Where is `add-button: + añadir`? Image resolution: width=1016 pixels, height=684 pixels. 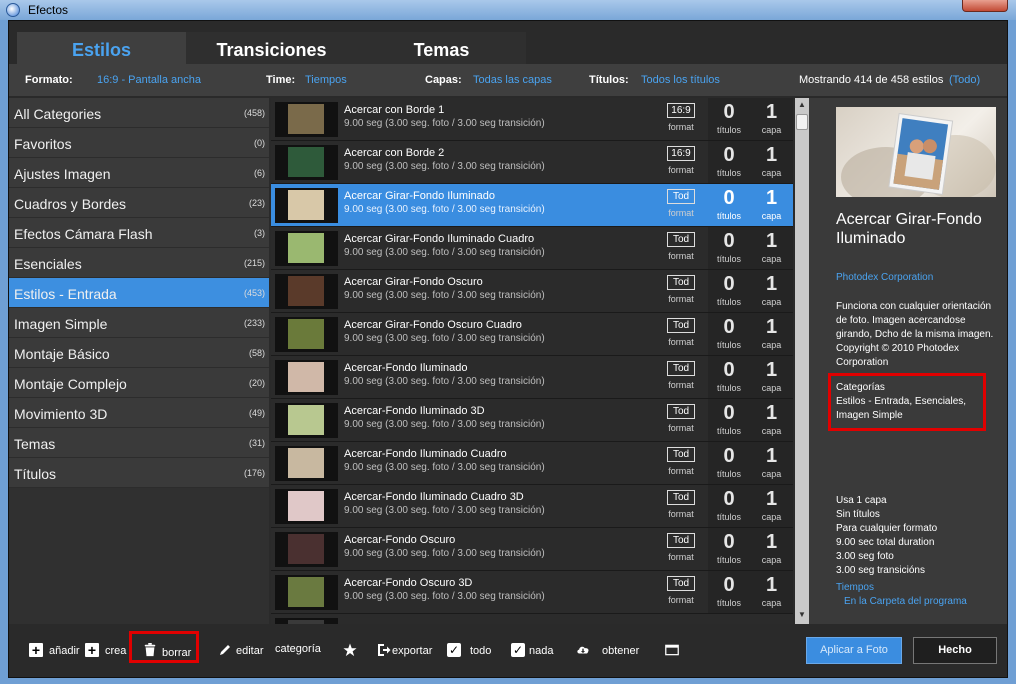
add-button: + añadir is located at coordinates (54, 653).